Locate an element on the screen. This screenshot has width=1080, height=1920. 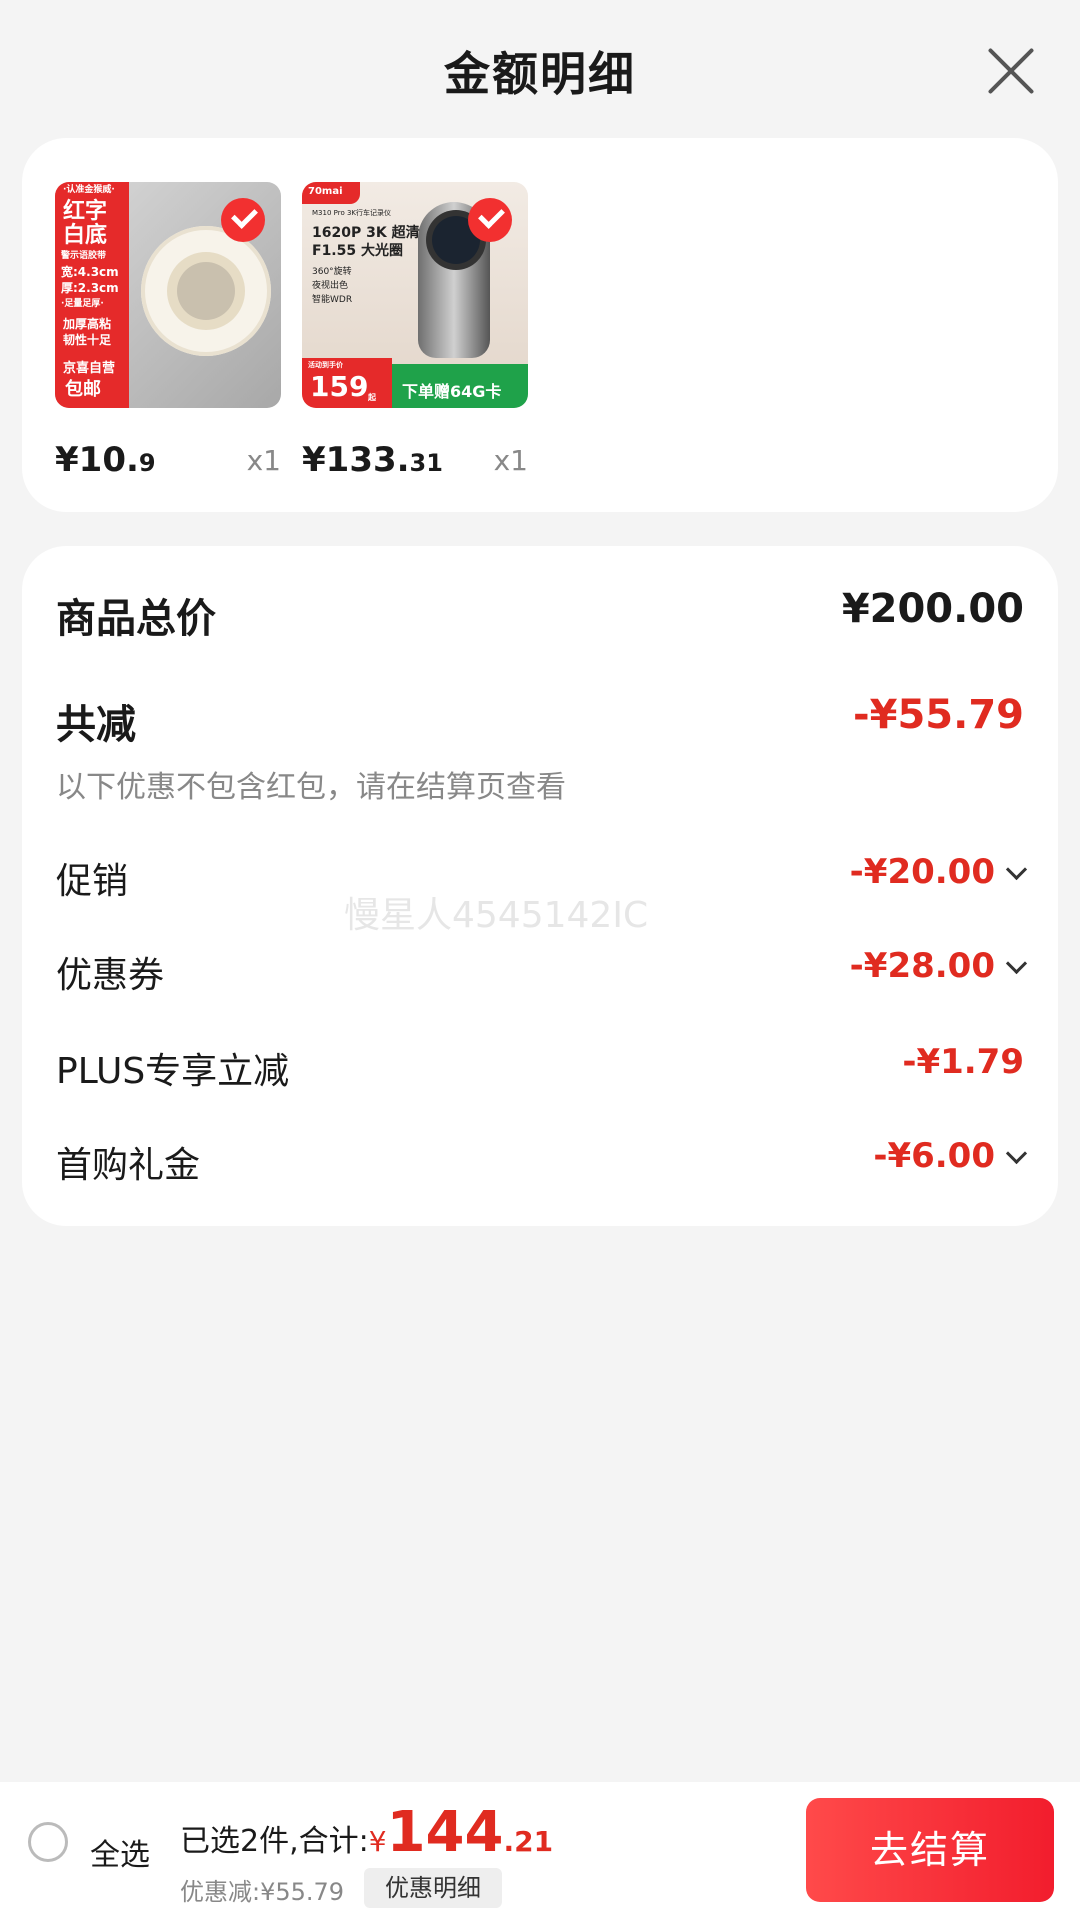
selected-summary: 已选2件,合计:¥144.21 is located at coordinates (366, 1832).